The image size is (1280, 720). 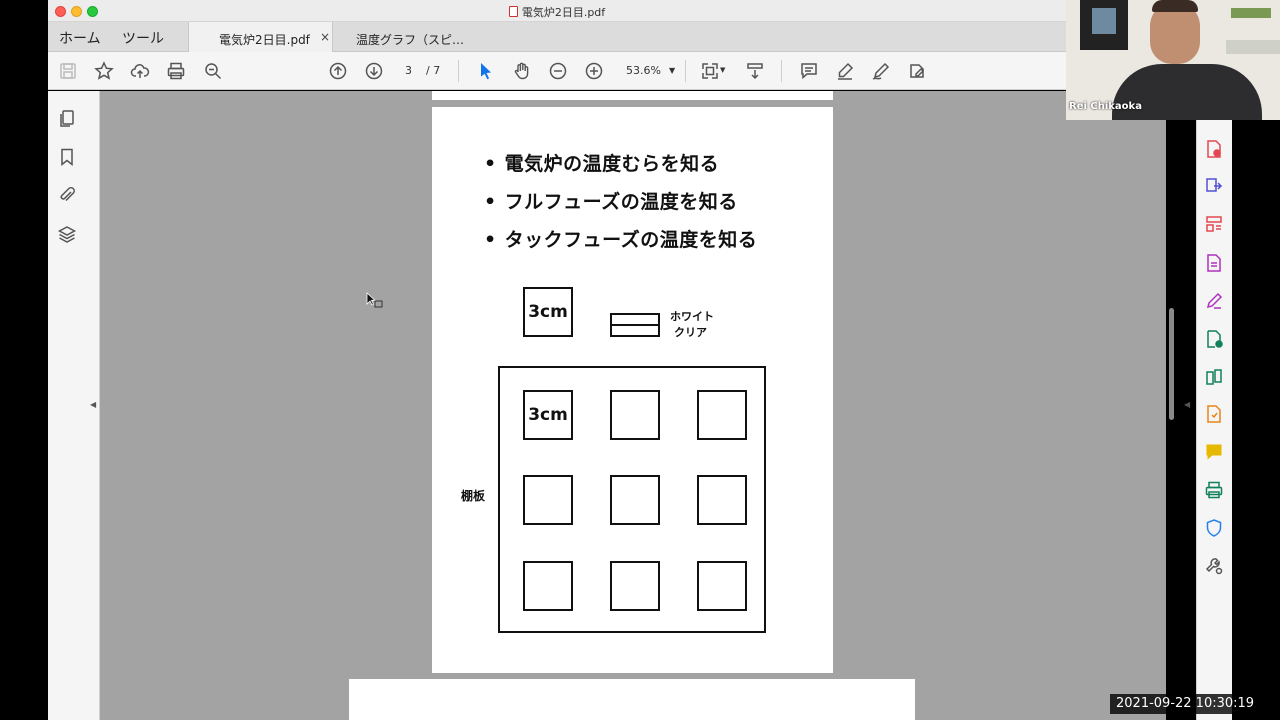 What do you see at coordinates (433, 70) in the screenshot?
I see `page-total: / 7` at bounding box center [433, 70].